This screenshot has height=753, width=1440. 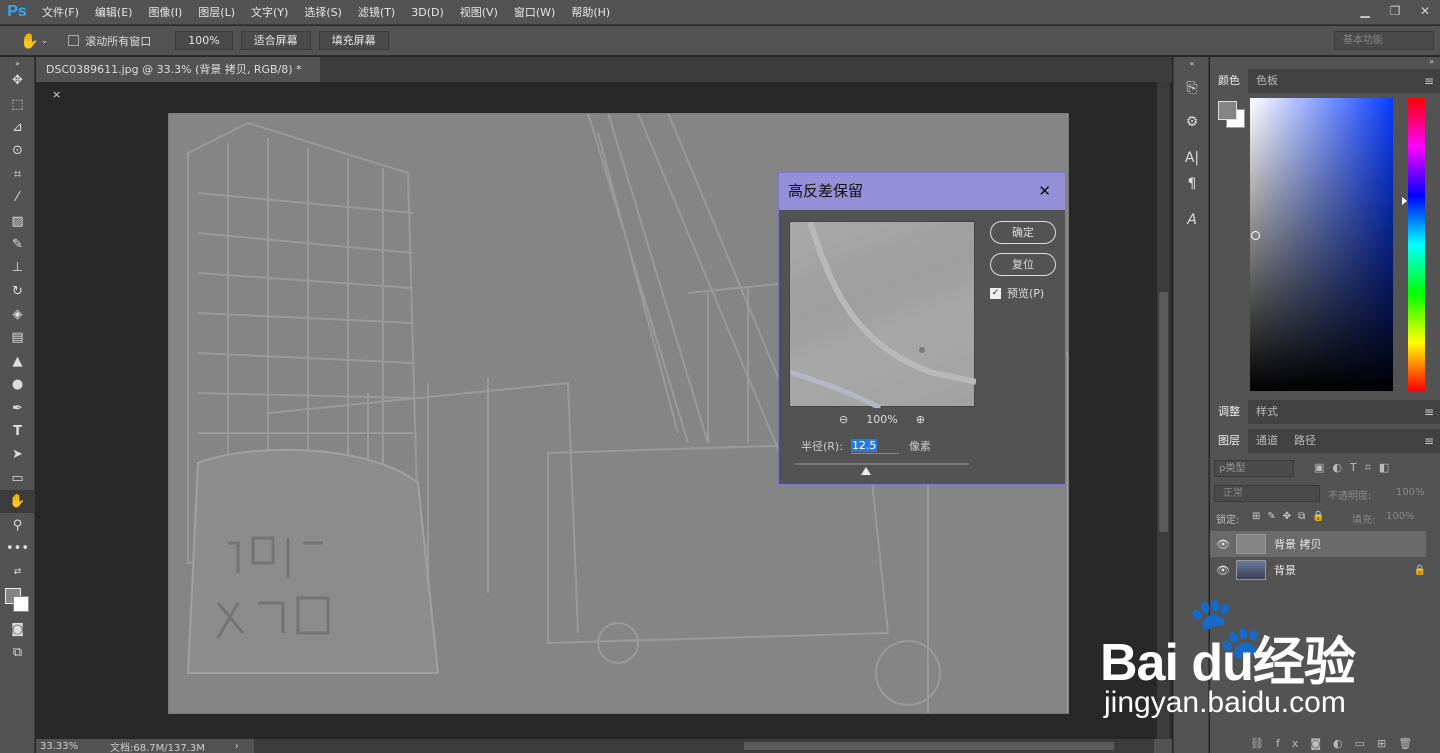 I want to click on color-swatches, so click(x=17, y=601).